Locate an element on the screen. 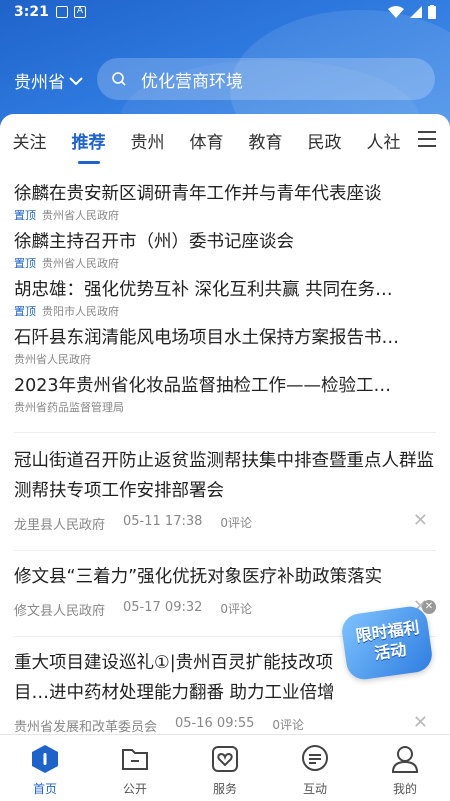 This screenshot has width=450, height=801. app-notification-icon: A is located at coordinates (80, 12).